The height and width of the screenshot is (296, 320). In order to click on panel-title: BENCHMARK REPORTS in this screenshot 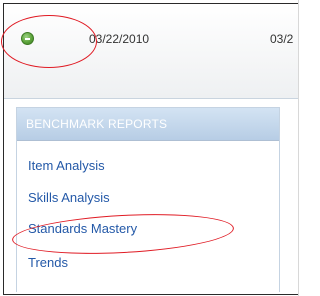, I will do `click(97, 124)`.